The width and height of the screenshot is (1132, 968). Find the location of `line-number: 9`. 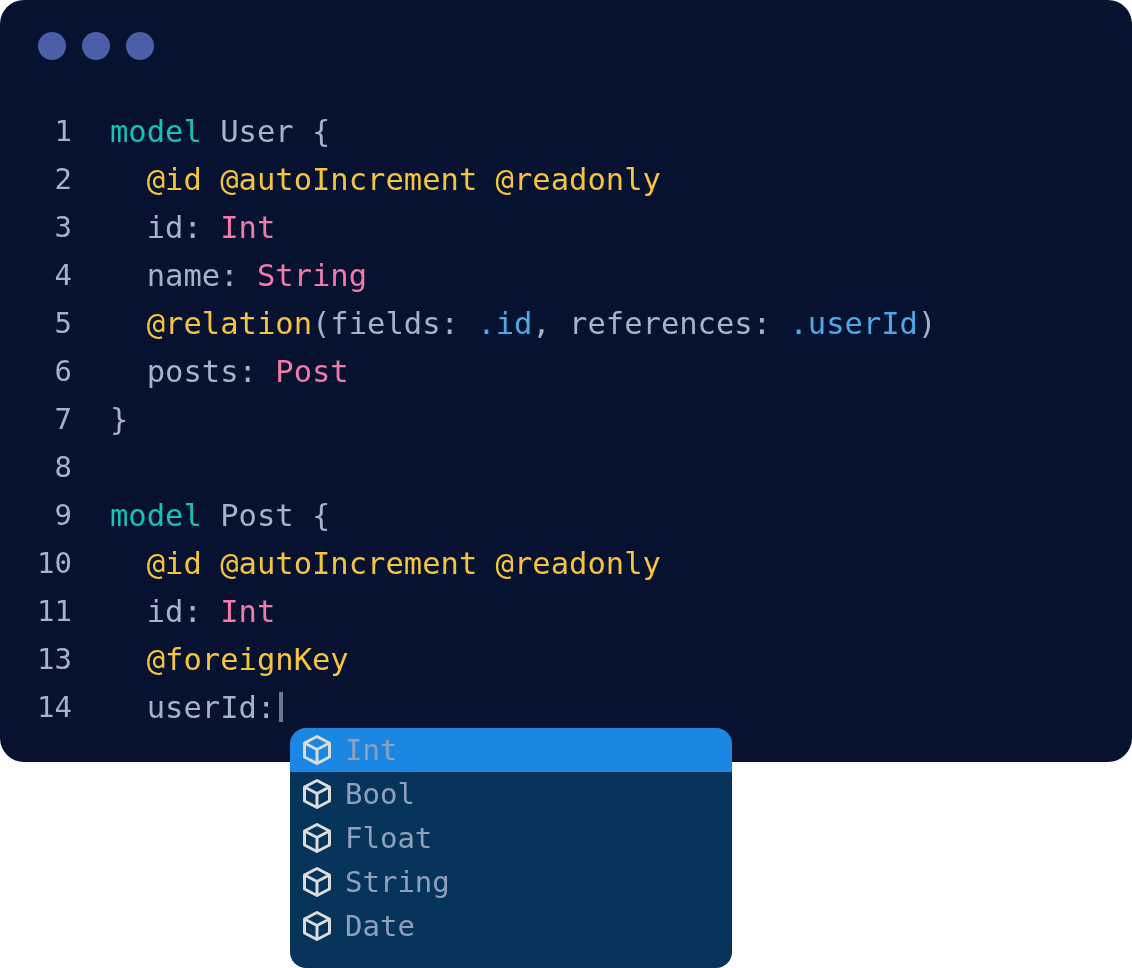

line-number: 9 is located at coordinates (62, 515).